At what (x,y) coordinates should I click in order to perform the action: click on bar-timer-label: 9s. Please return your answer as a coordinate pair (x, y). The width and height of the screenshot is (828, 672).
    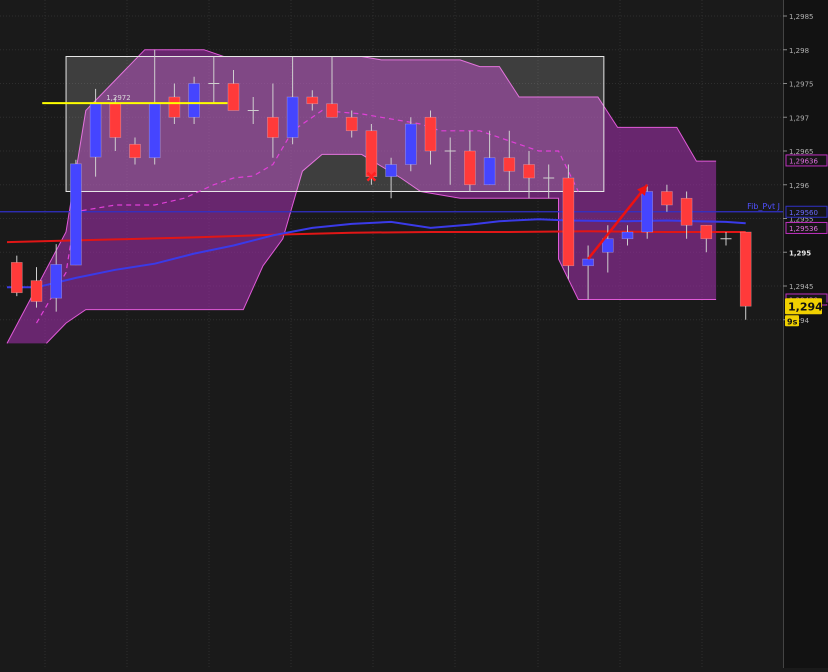
    Looking at the image, I should click on (792, 321).